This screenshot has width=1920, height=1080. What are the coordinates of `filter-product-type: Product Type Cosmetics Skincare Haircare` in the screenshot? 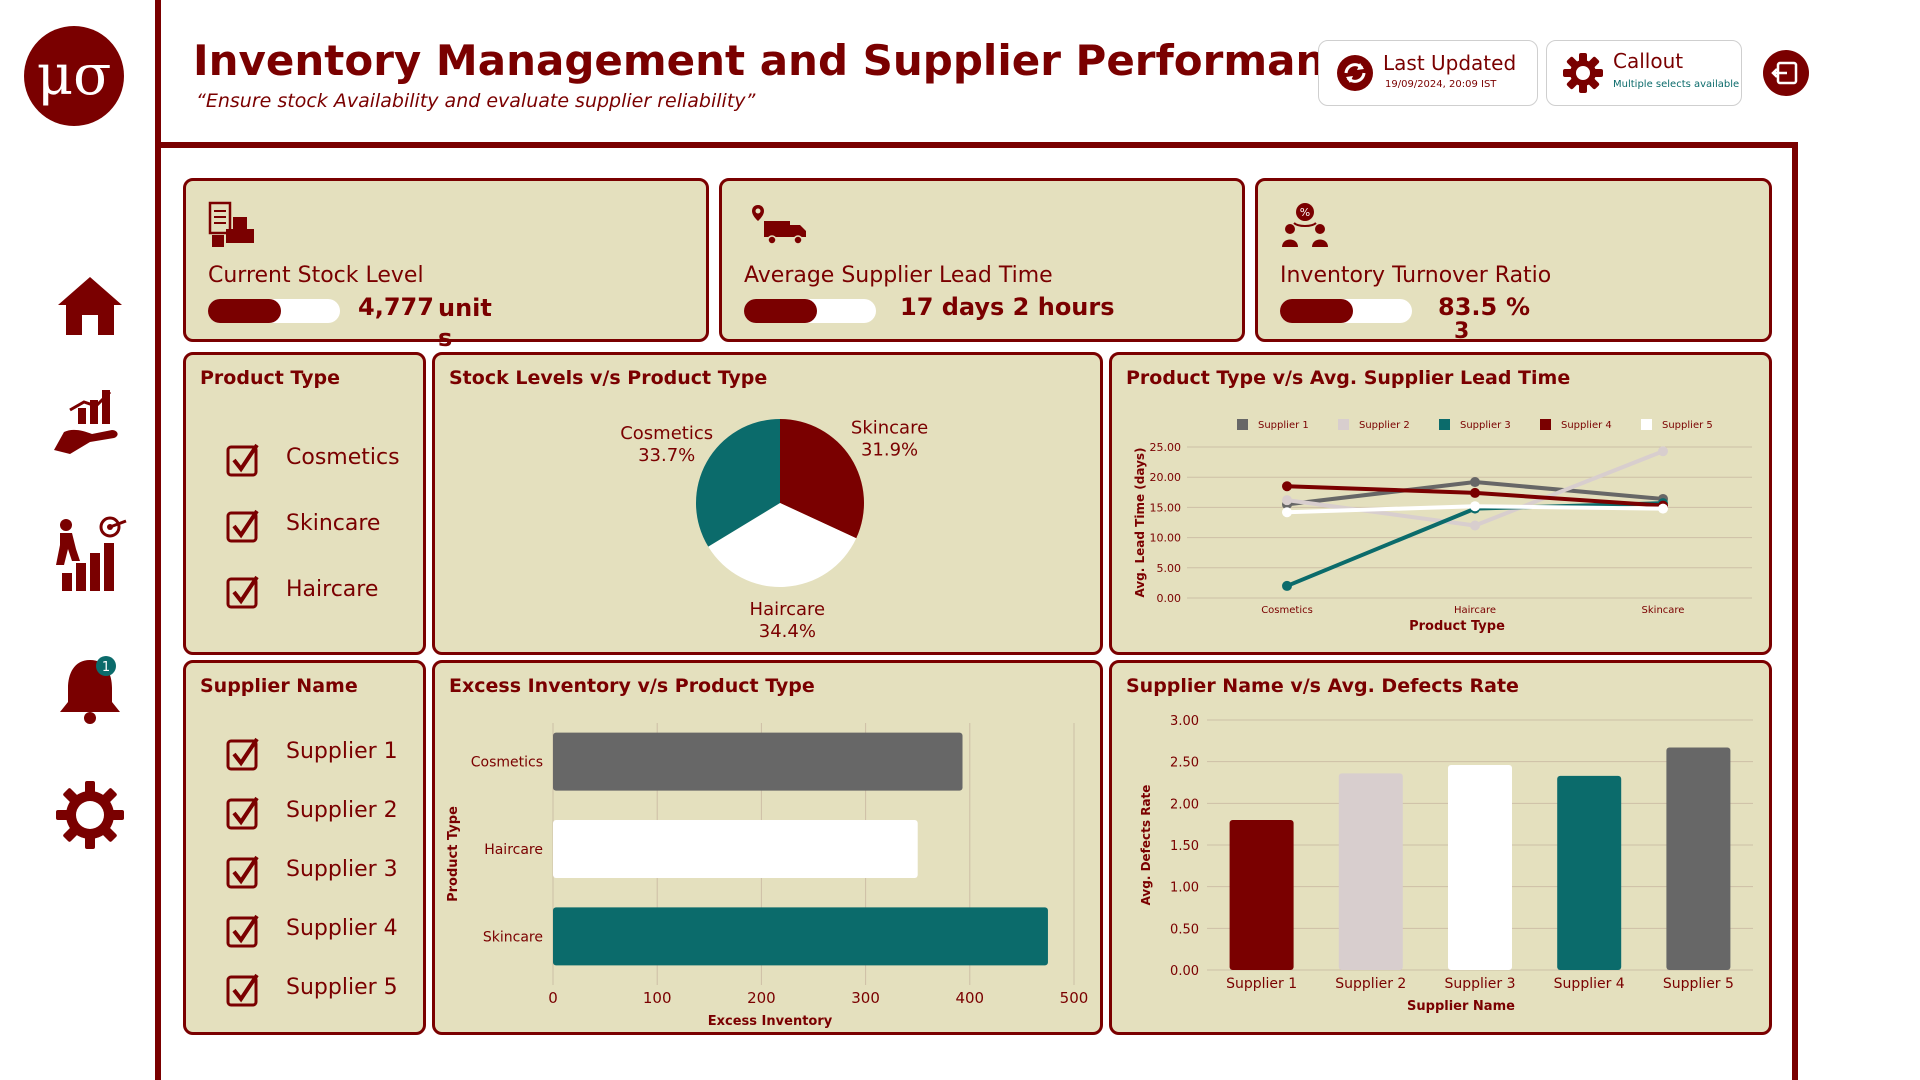 It's located at (304, 503).